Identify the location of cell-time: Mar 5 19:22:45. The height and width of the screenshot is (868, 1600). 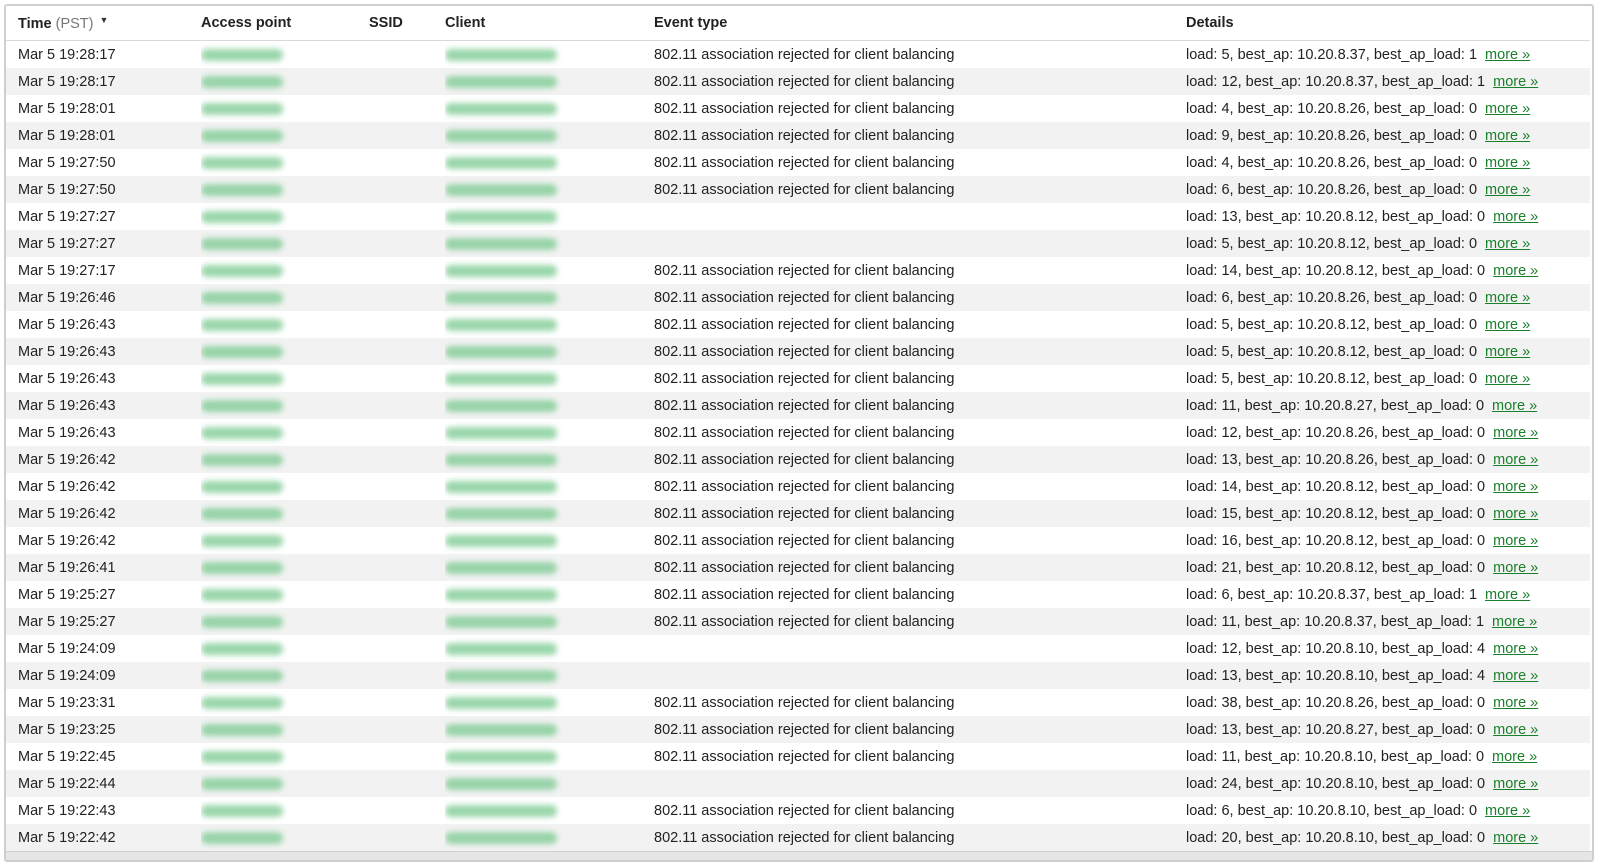
(103, 756).